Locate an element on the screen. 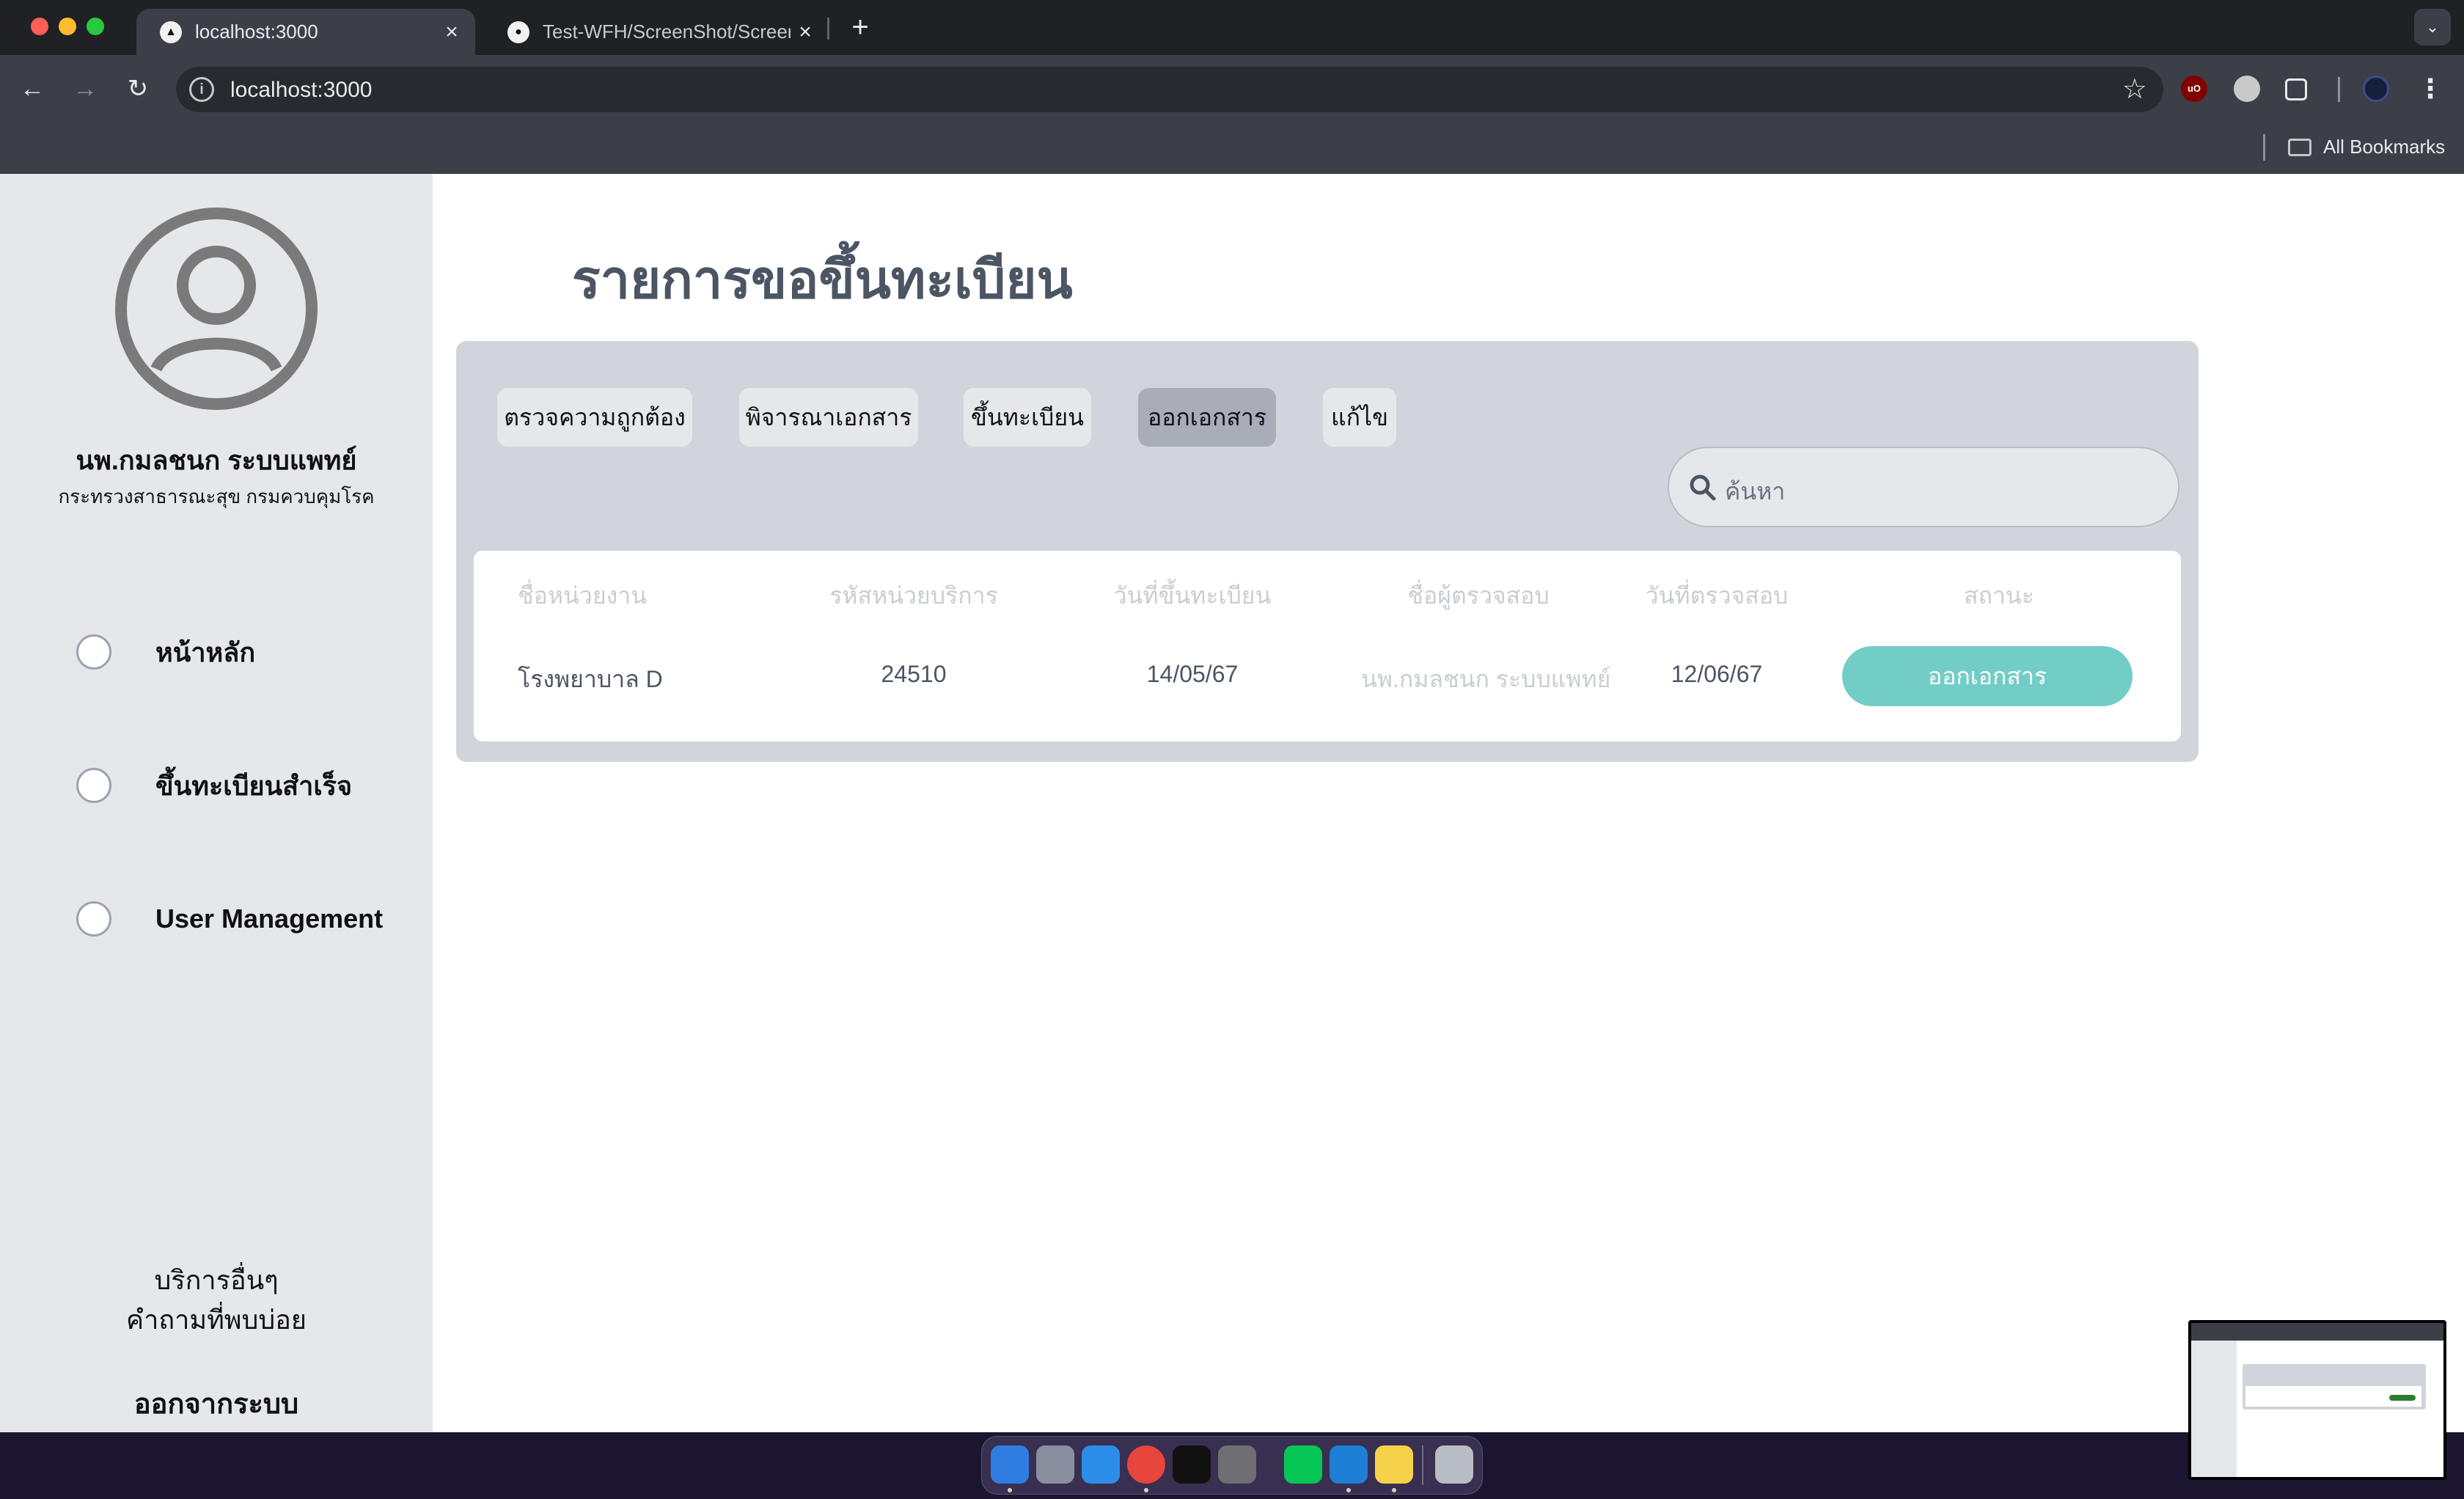 Image resolution: width=2464 pixels, height=1499 pixels. thumb-sidebar is located at coordinates (2214, 1409).